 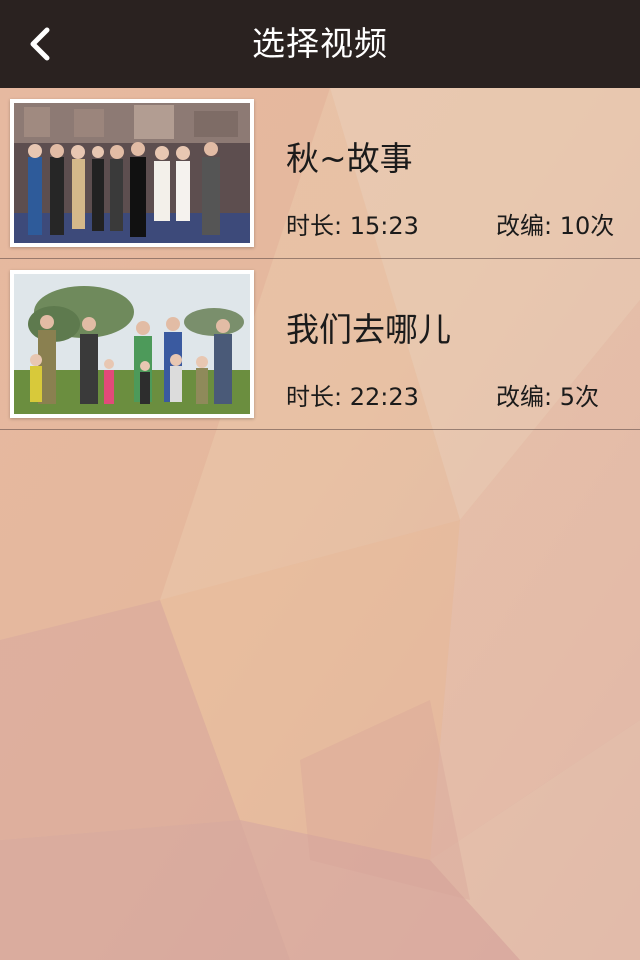 I want to click on back-button, so click(x=40, y=44).